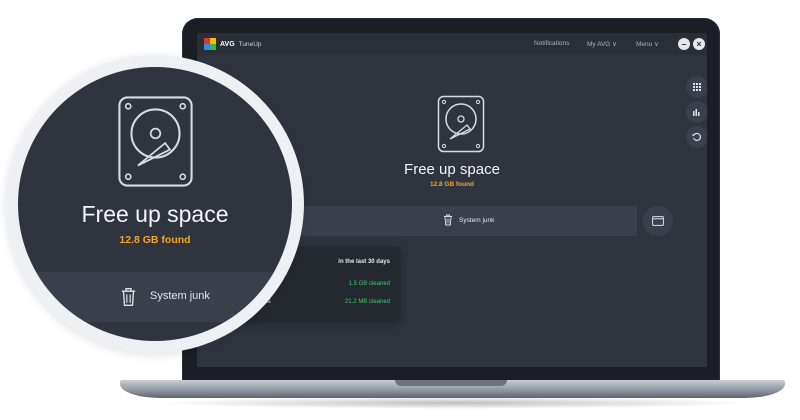 The image size is (800, 420). Describe the element at coordinates (696, 137) in the screenshot. I see `undo-icon` at that location.